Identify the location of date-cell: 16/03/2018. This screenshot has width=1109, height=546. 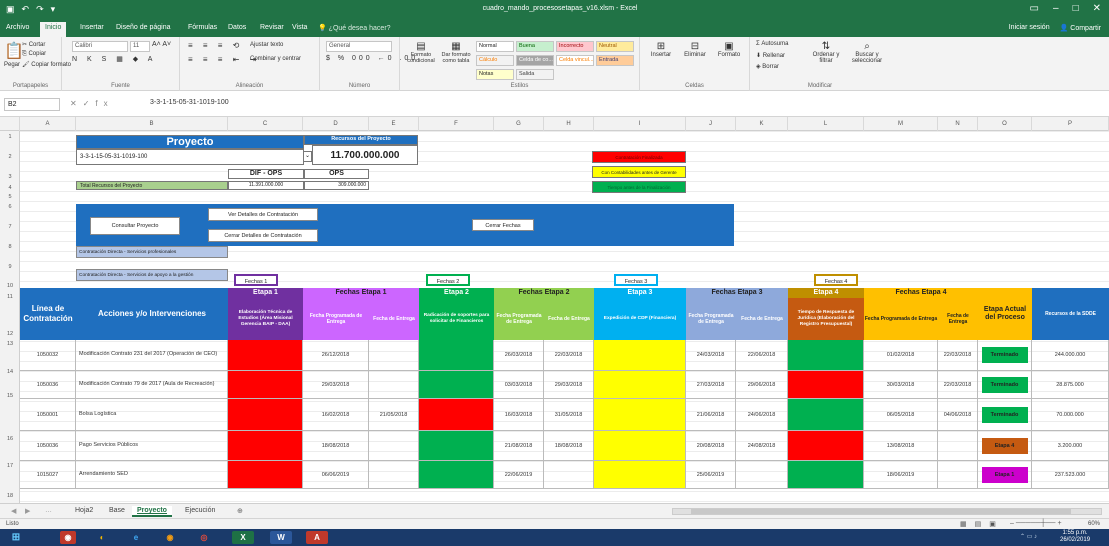
(519, 415).